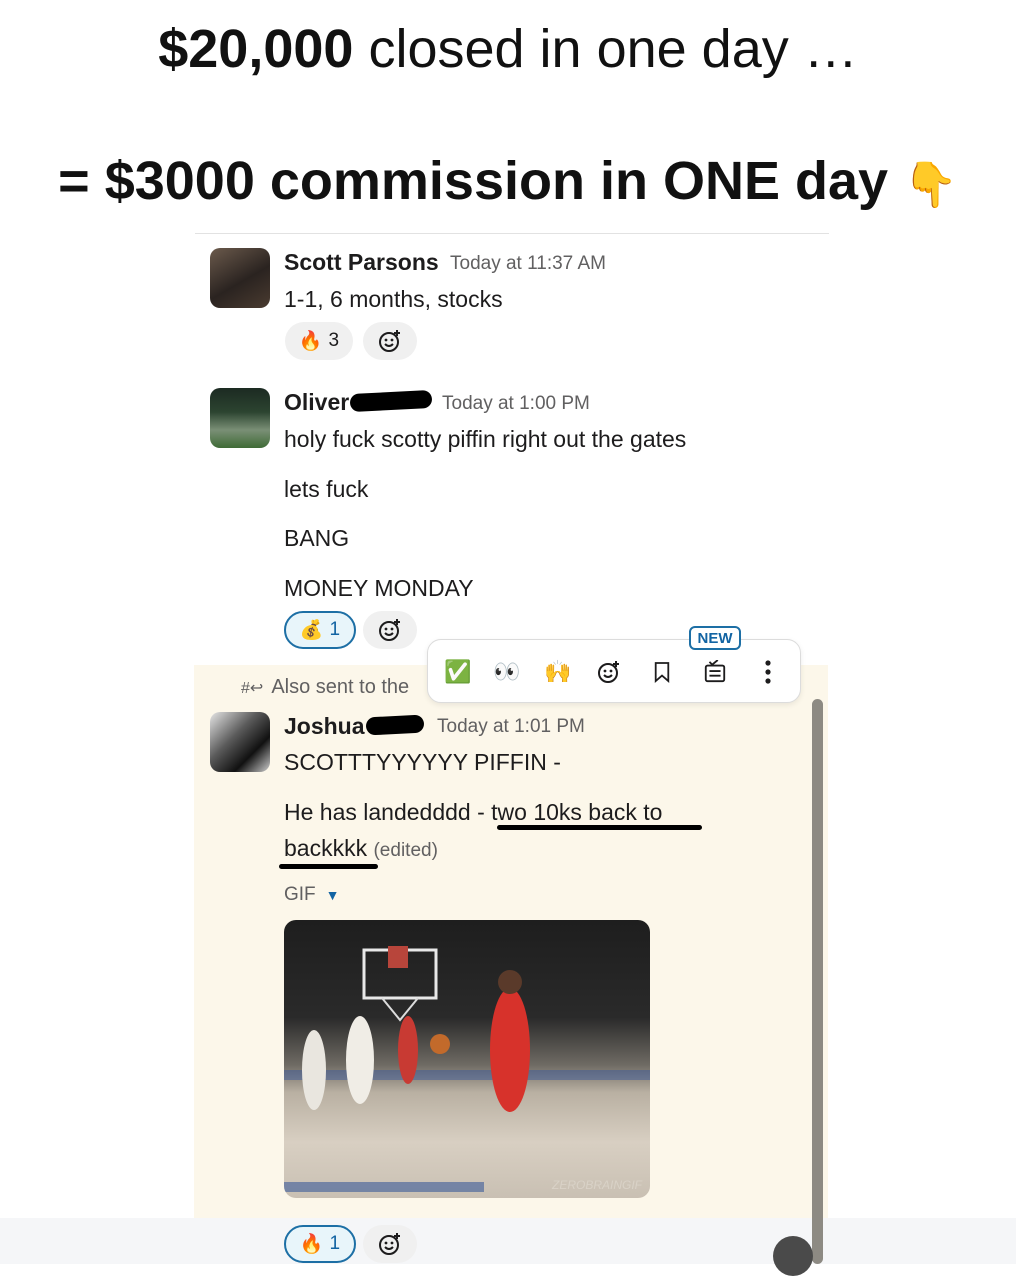  What do you see at coordinates (252, 688) in the screenshot?
I see `channel-share-icon: #↩` at bounding box center [252, 688].